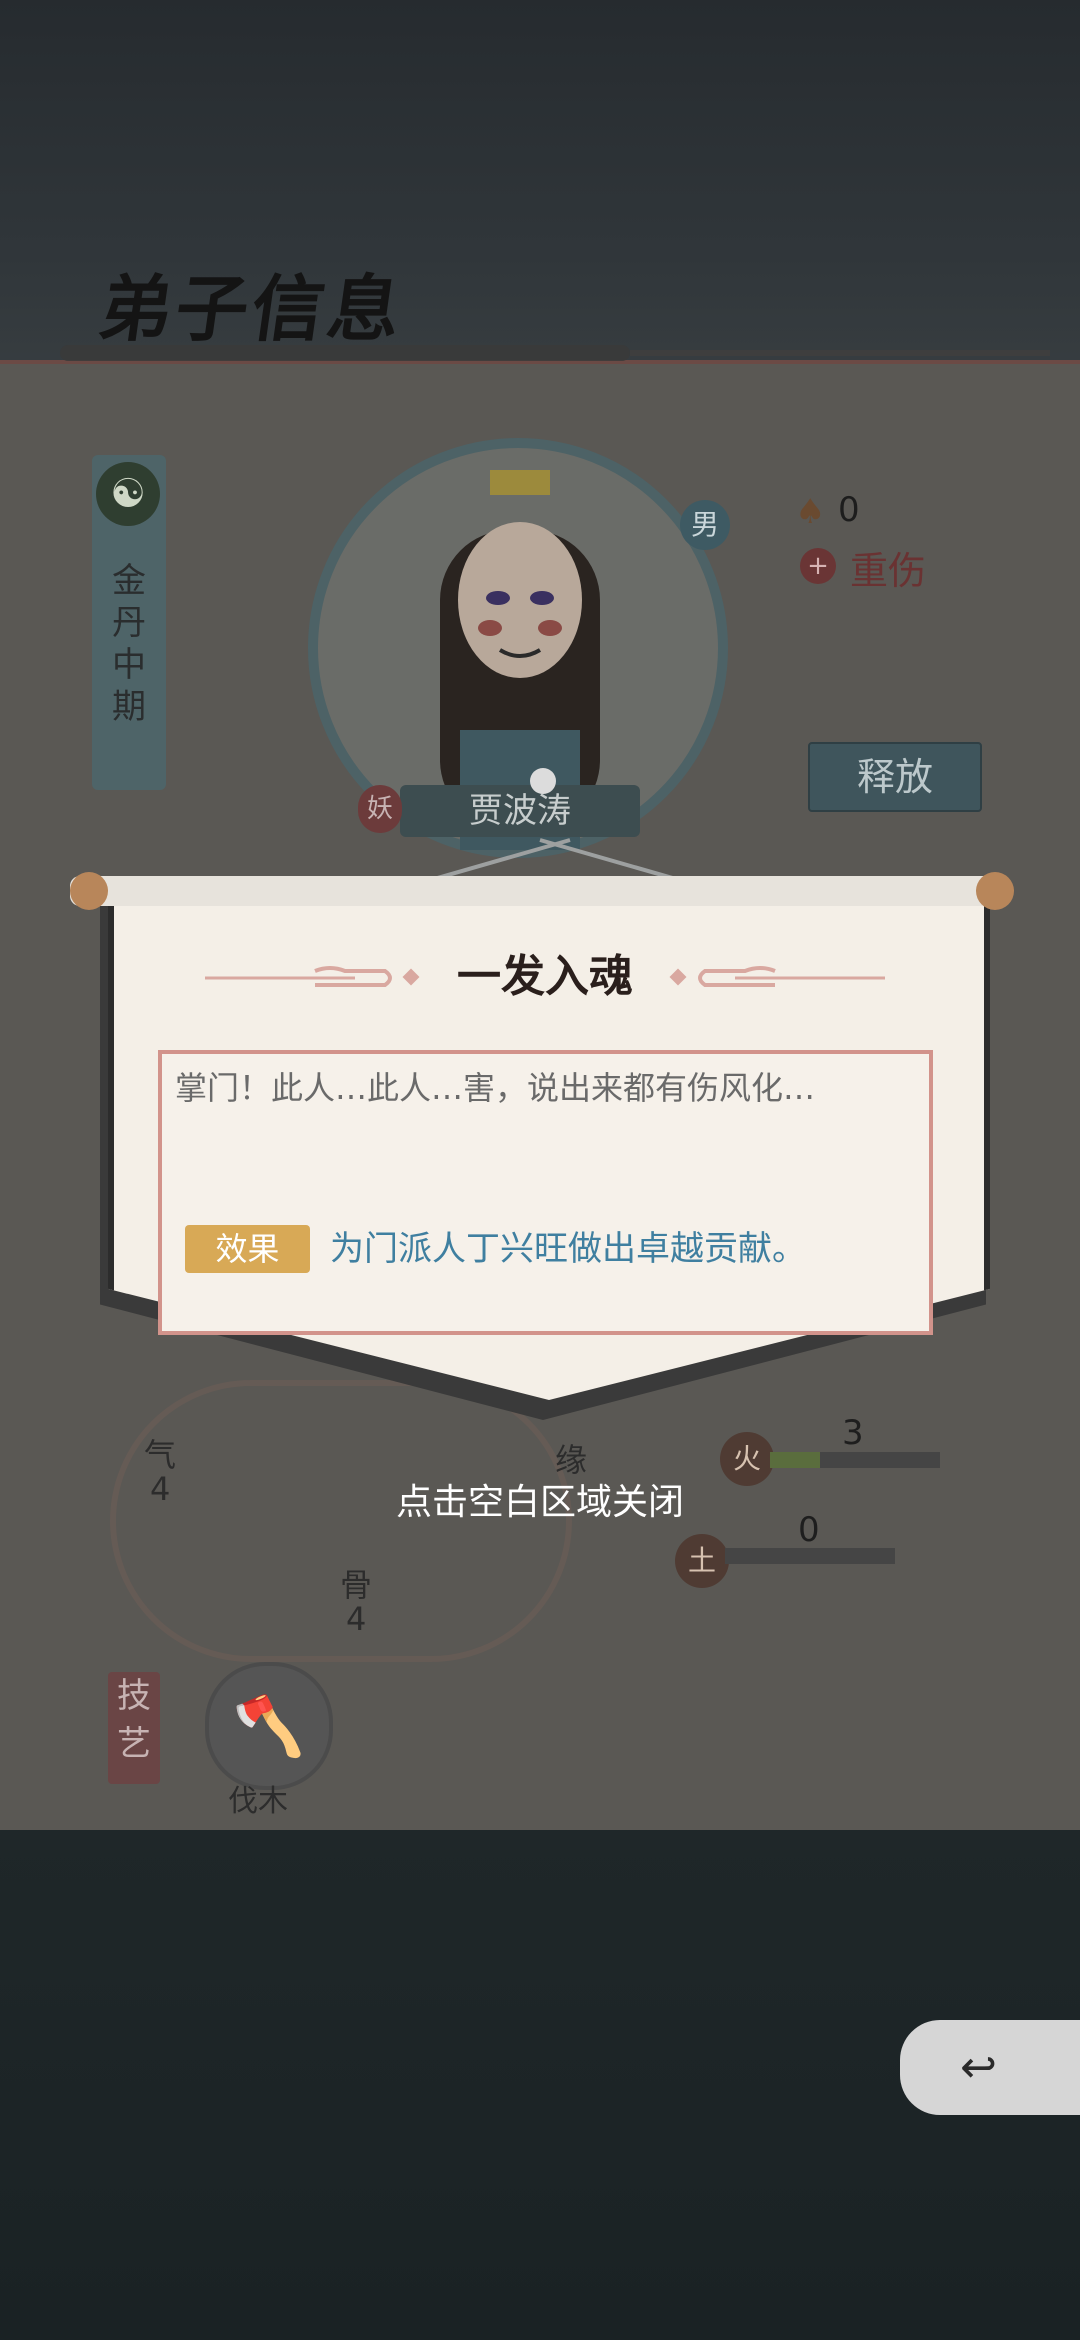 The width and height of the screenshot is (1080, 2340). I want to click on scroll-rod-cap-left, so click(89, 891).